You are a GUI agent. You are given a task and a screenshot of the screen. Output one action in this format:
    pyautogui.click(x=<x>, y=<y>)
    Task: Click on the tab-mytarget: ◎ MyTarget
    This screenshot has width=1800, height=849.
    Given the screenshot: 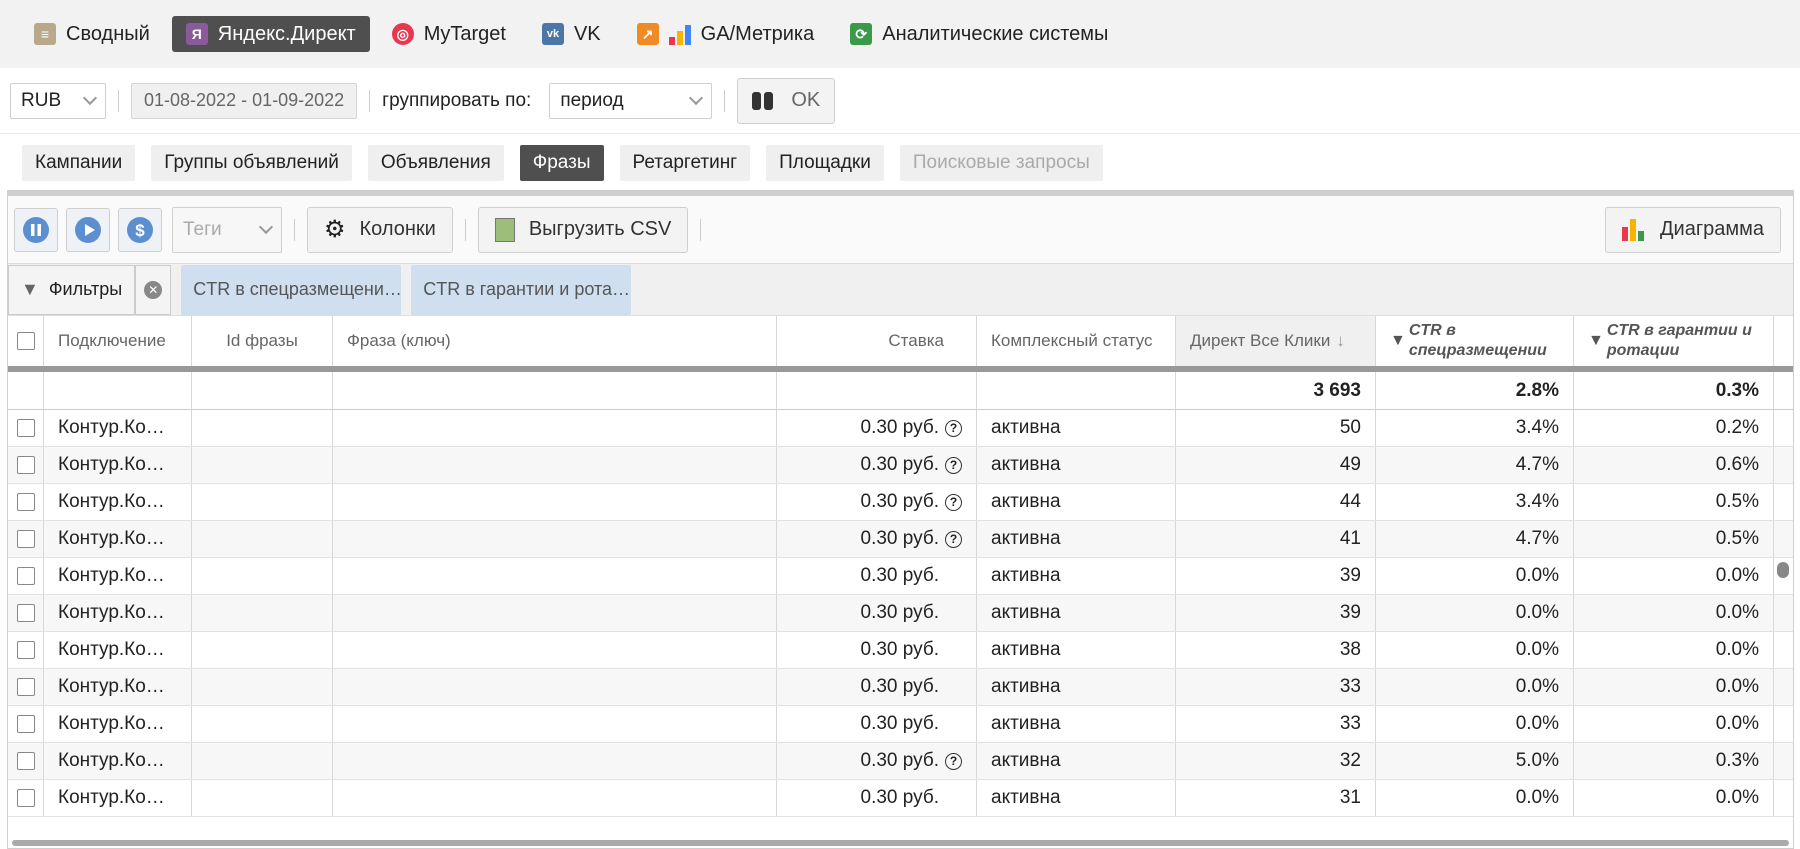 What is the action you would take?
    pyautogui.click(x=449, y=34)
    